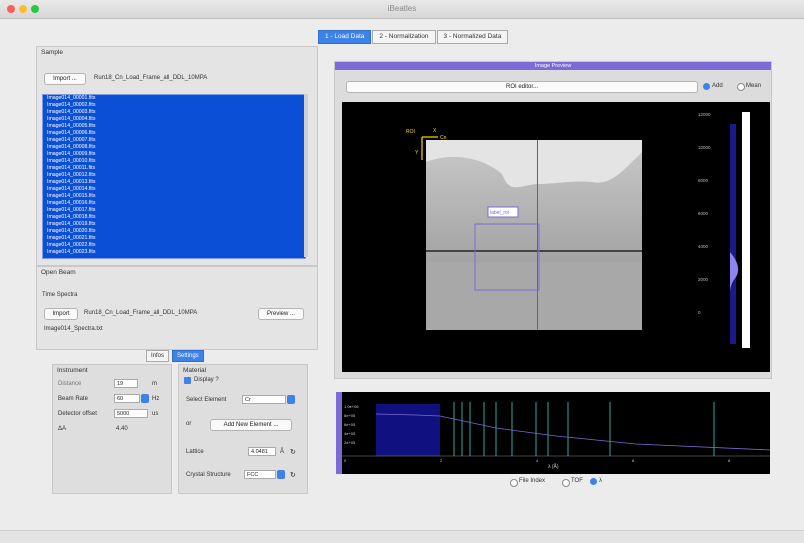  What do you see at coordinates (706, 86) in the screenshot?
I see `add-radio` at bounding box center [706, 86].